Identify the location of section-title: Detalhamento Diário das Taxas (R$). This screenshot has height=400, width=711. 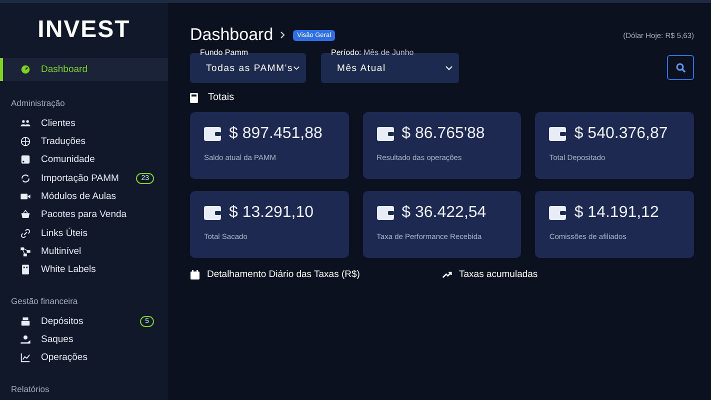
(283, 274).